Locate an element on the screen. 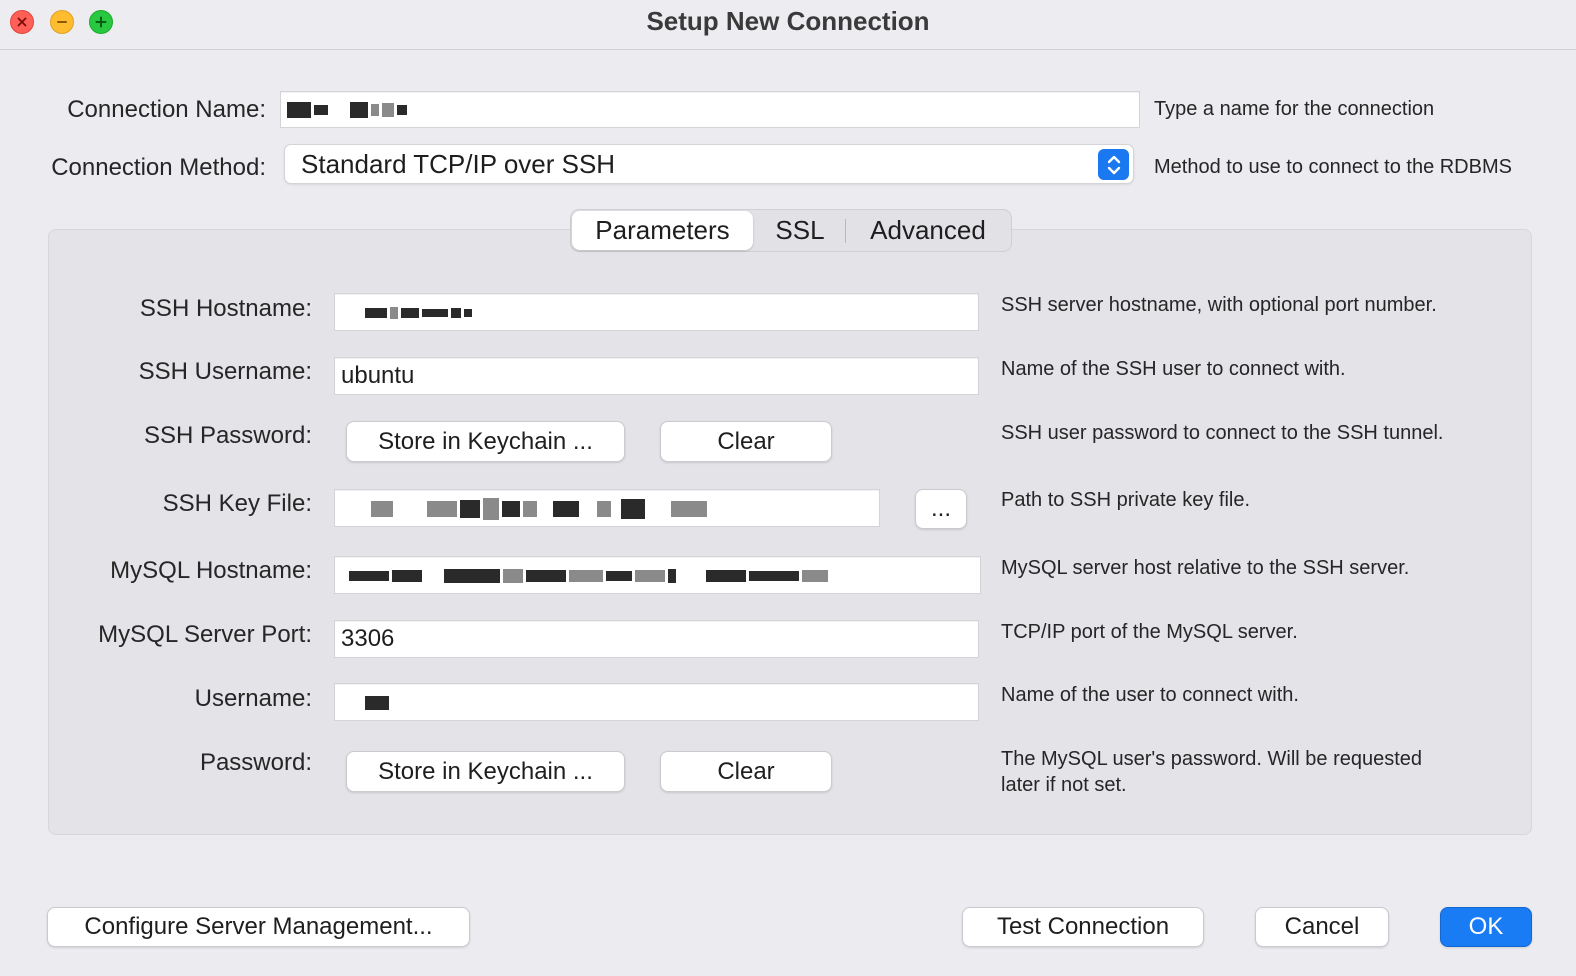 This screenshot has width=1576, height=976. title-bar: Setup New Connection is located at coordinates (788, 25).